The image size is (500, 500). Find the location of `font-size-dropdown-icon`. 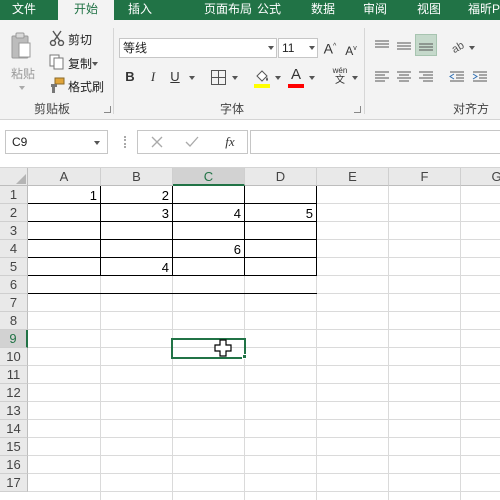

font-size-dropdown-icon is located at coordinates (312, 48).